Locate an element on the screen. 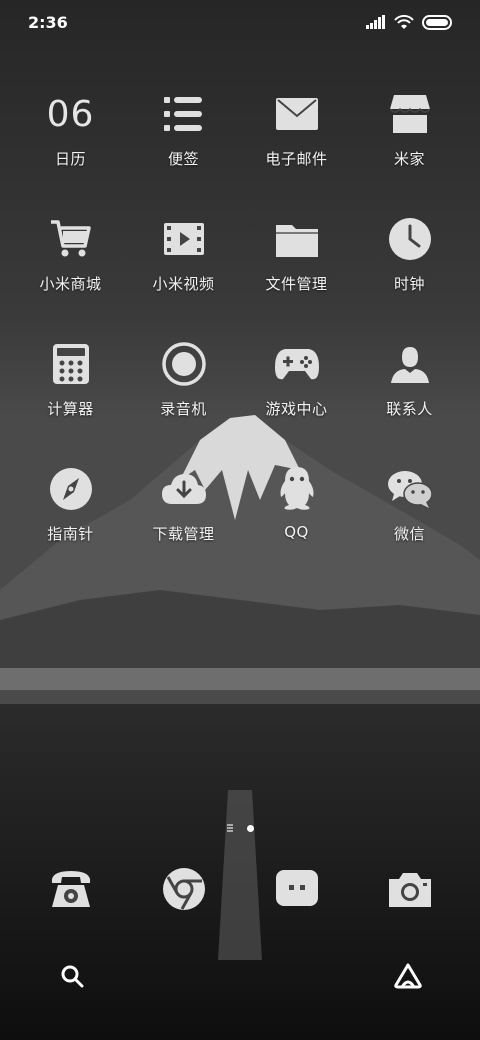  app-label: 下载管理 is located at coordinates (183, 534).